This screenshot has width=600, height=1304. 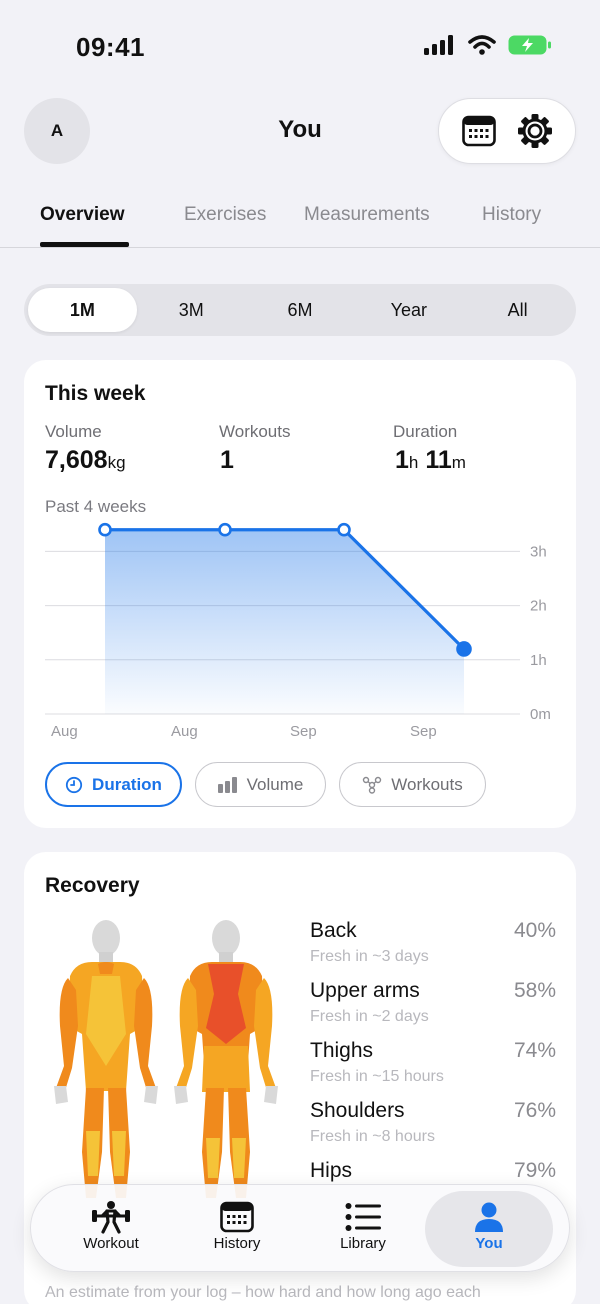 What do you see at coordinates (226, 1059) in the screenshot?
I see `body-back-figure` at bounding box center [226, 1059].